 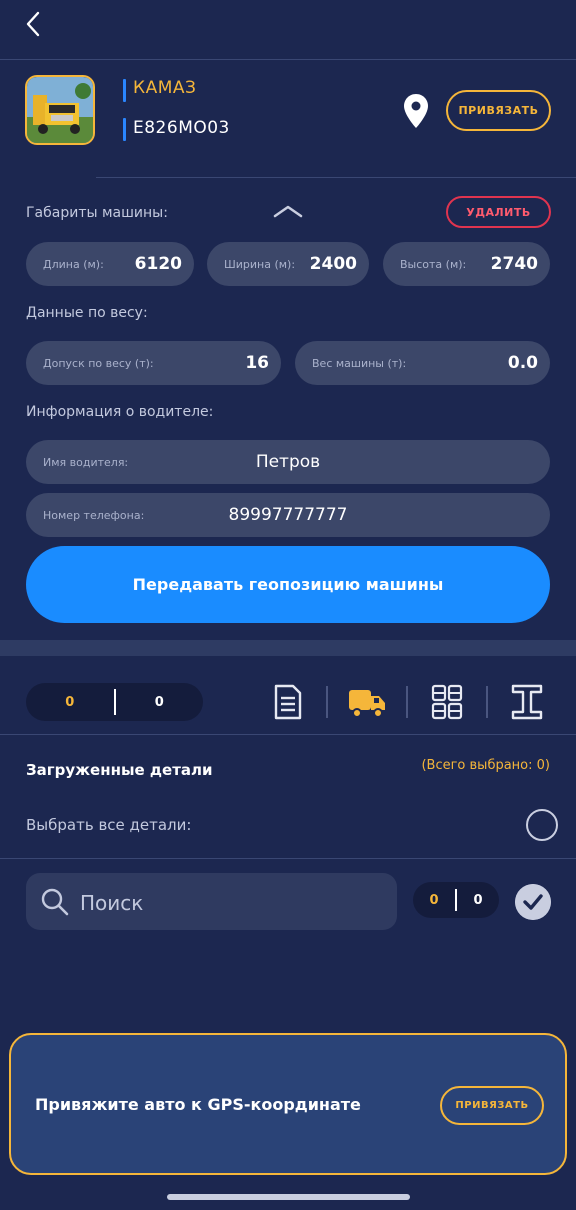 I want to click on i-beam-icon, so click(x=527, y=702).